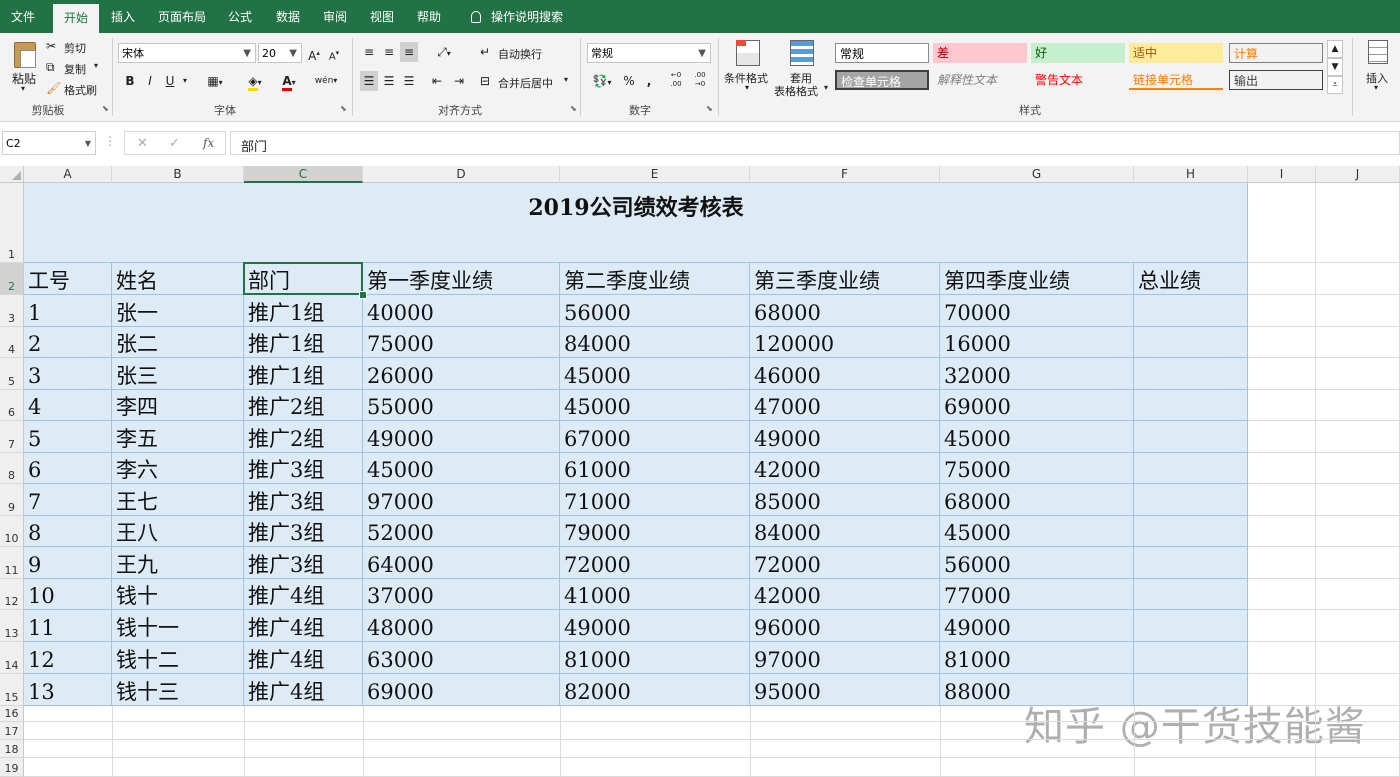  I want to click on data-cell: 26000, so click(461, 374).